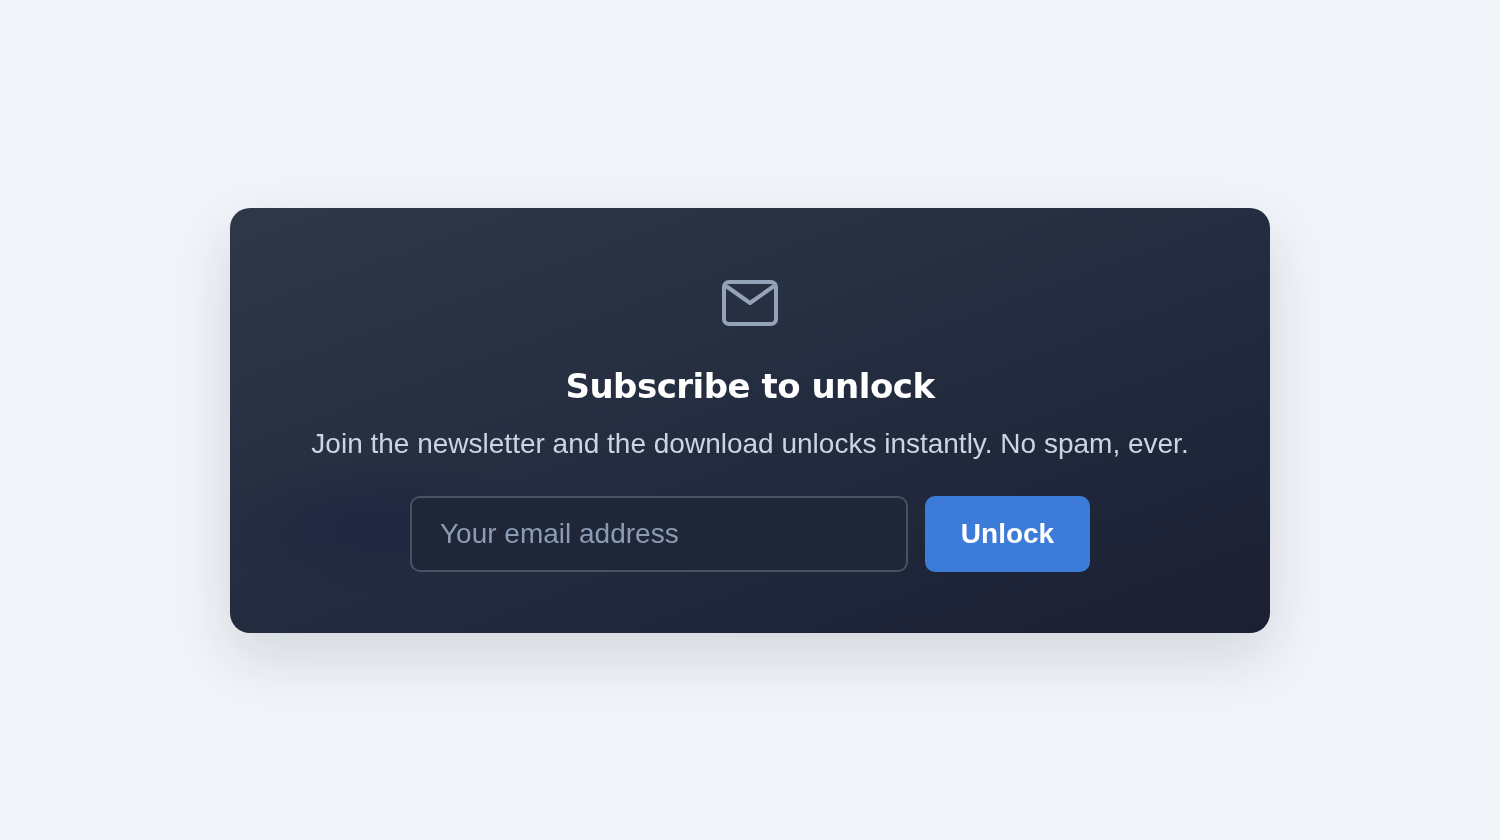 The image size is (1500, 840). Describe the element at coordinates (659, 533) in the screenshot. I see `email-input: Your email address` at that location.